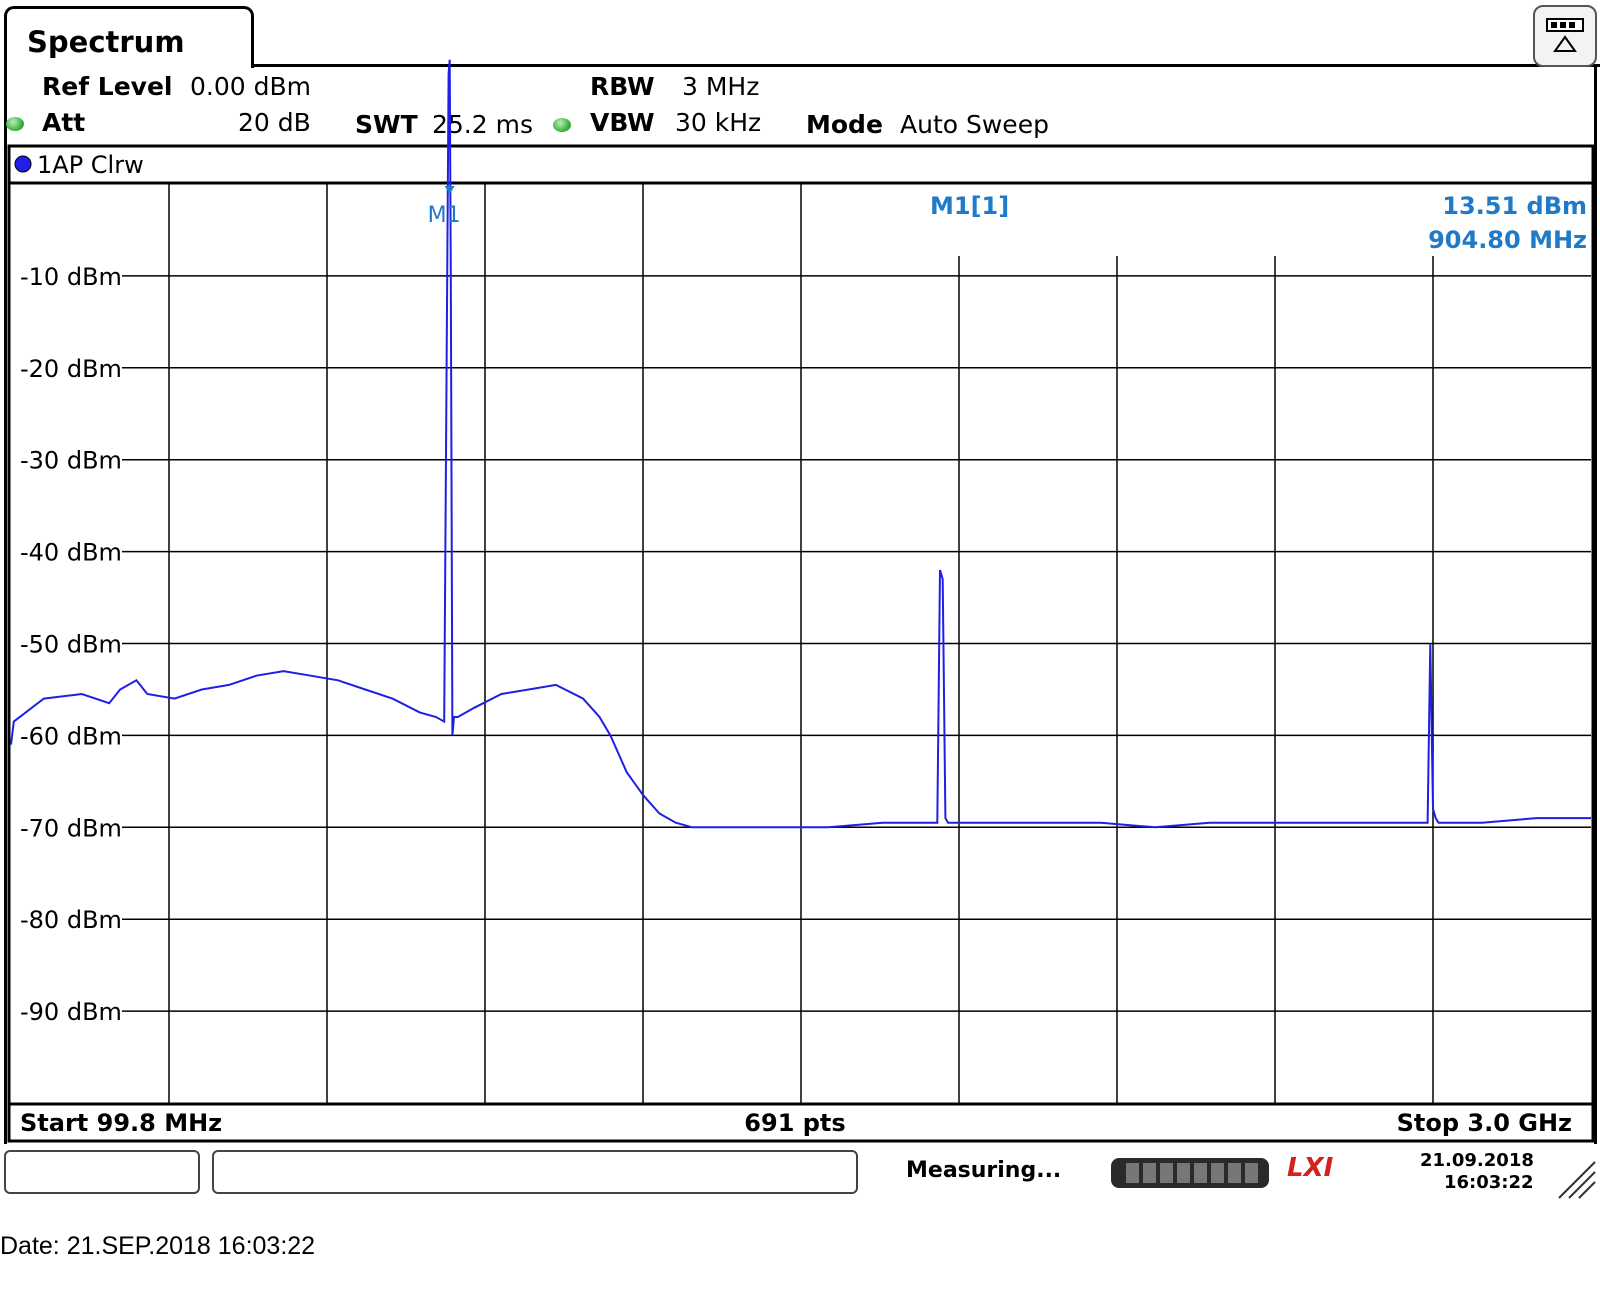 The width and height of the screenshot is (1600, 1292). Describe the element at coordinates (71, 369) in the screenshot. I see `y-tick-label: -20 dBm` at that location.